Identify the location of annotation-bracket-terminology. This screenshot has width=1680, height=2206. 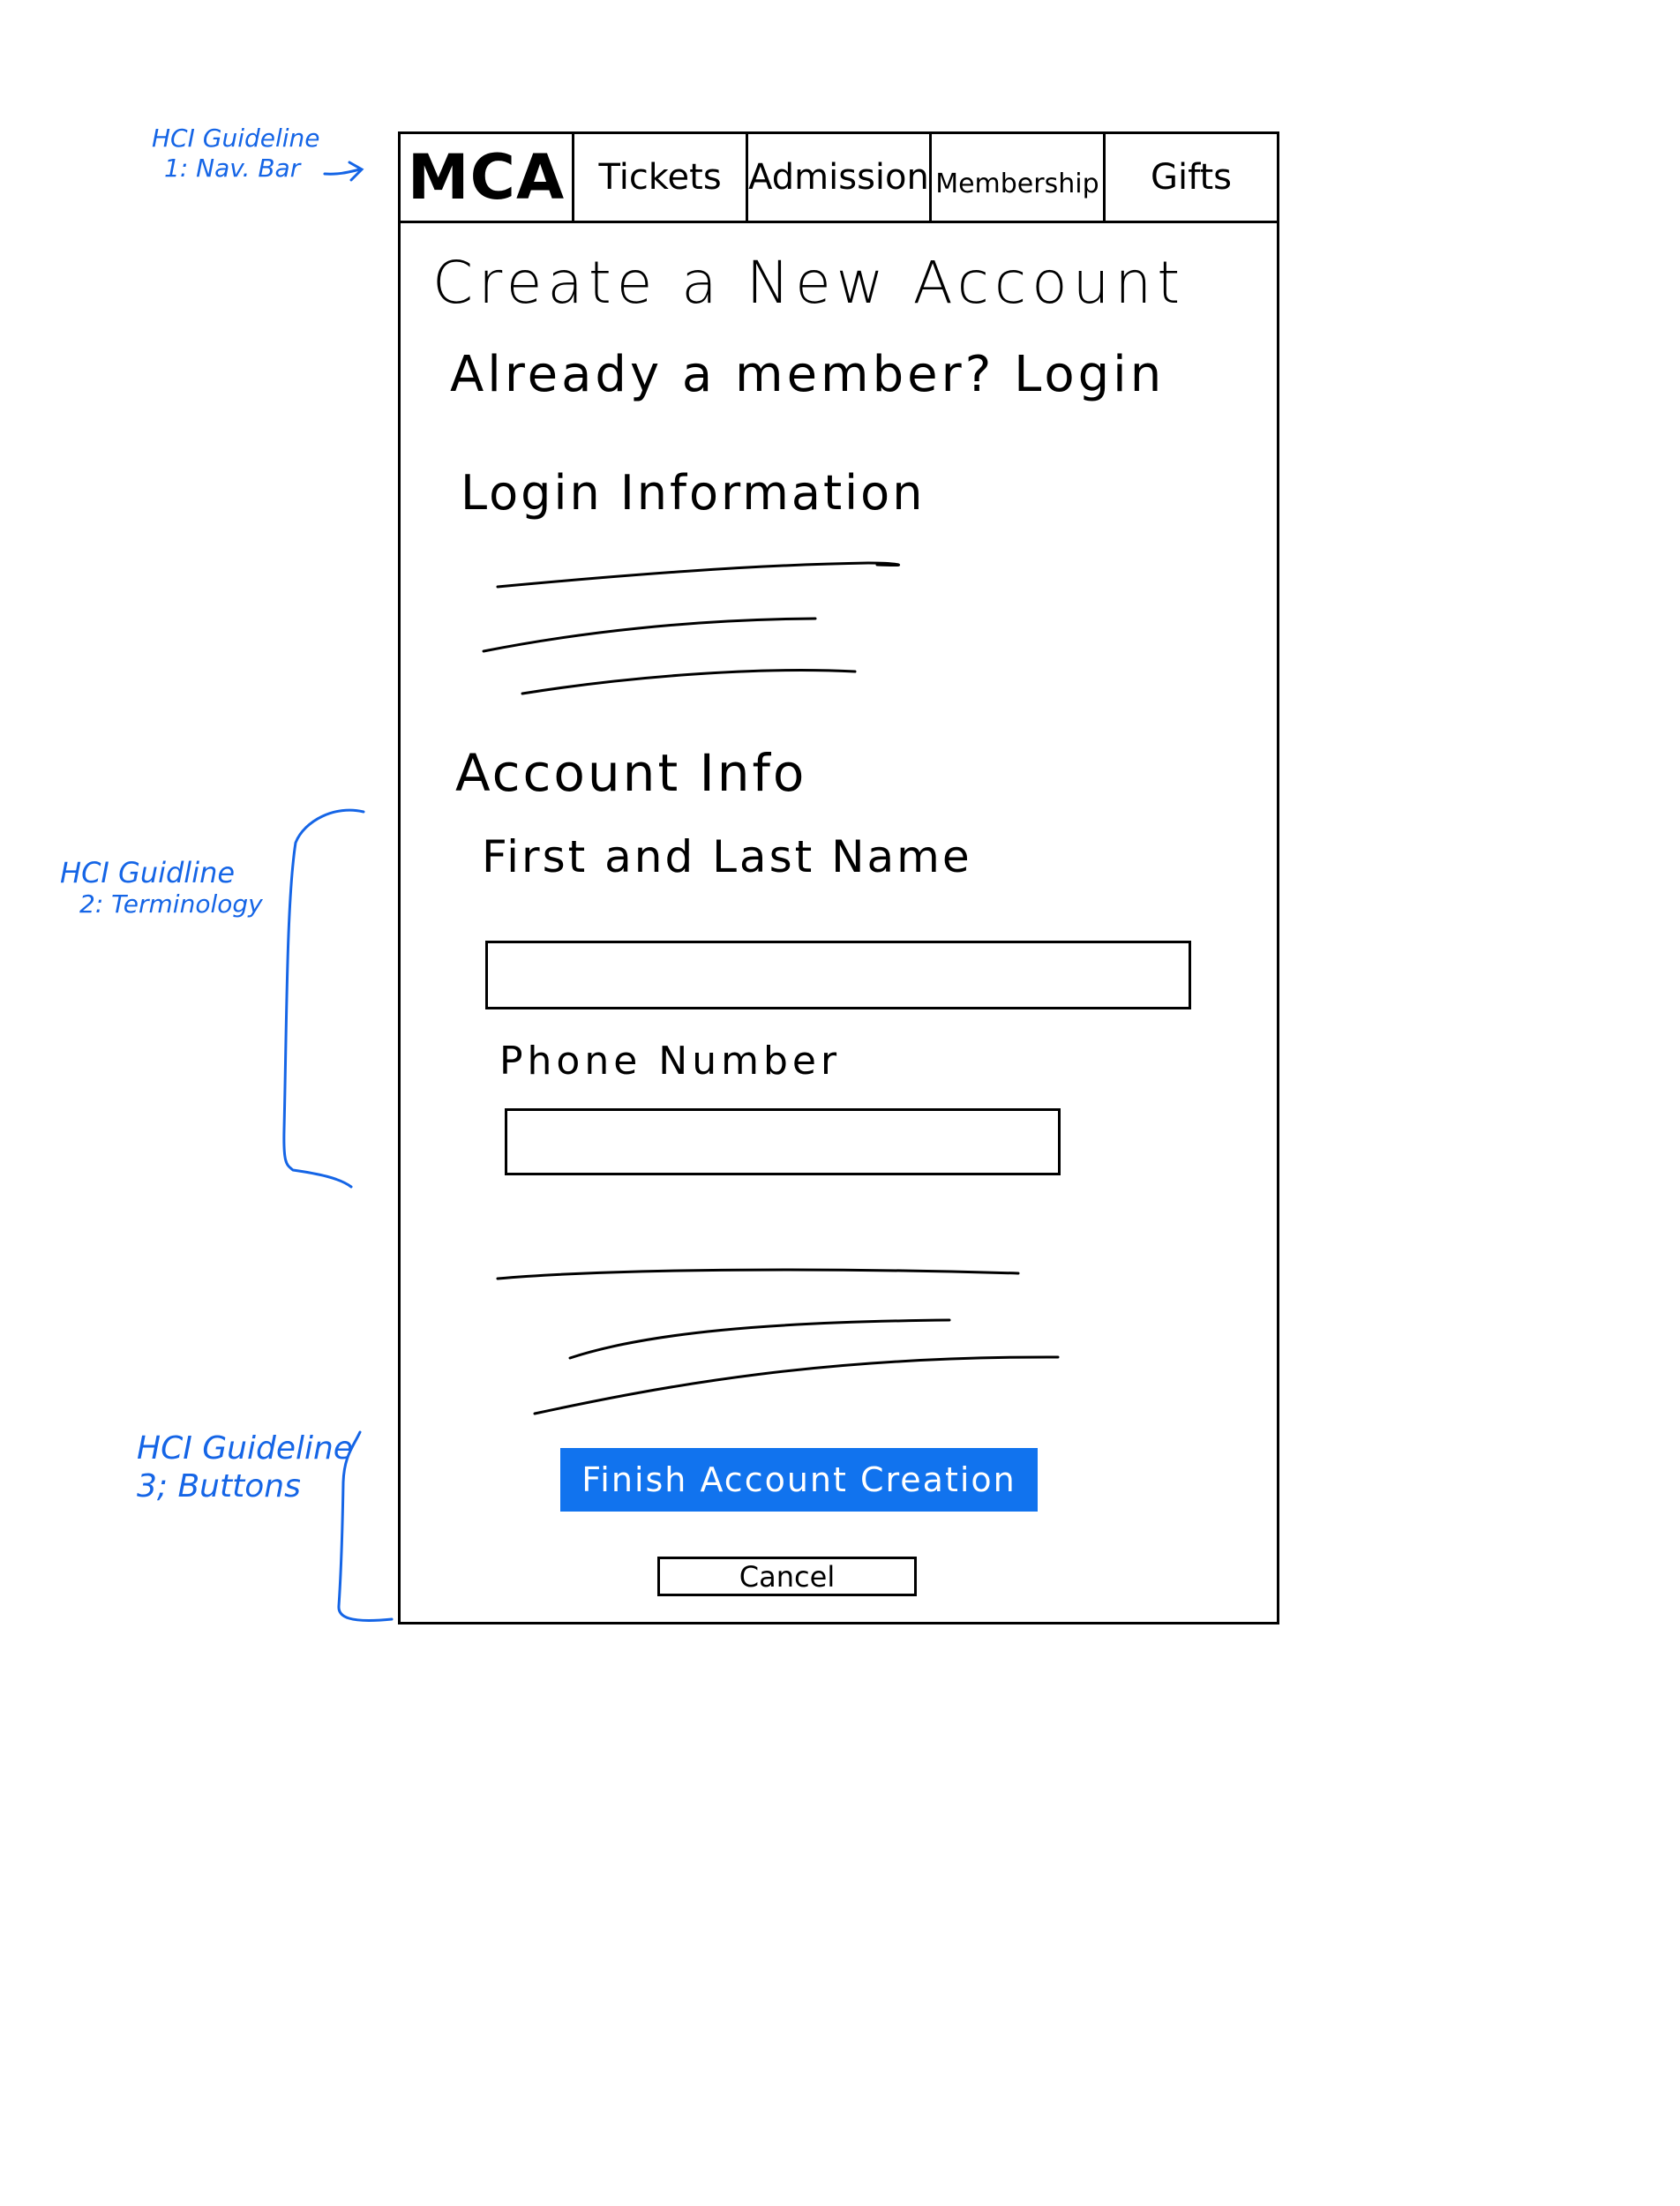
(323, 998).